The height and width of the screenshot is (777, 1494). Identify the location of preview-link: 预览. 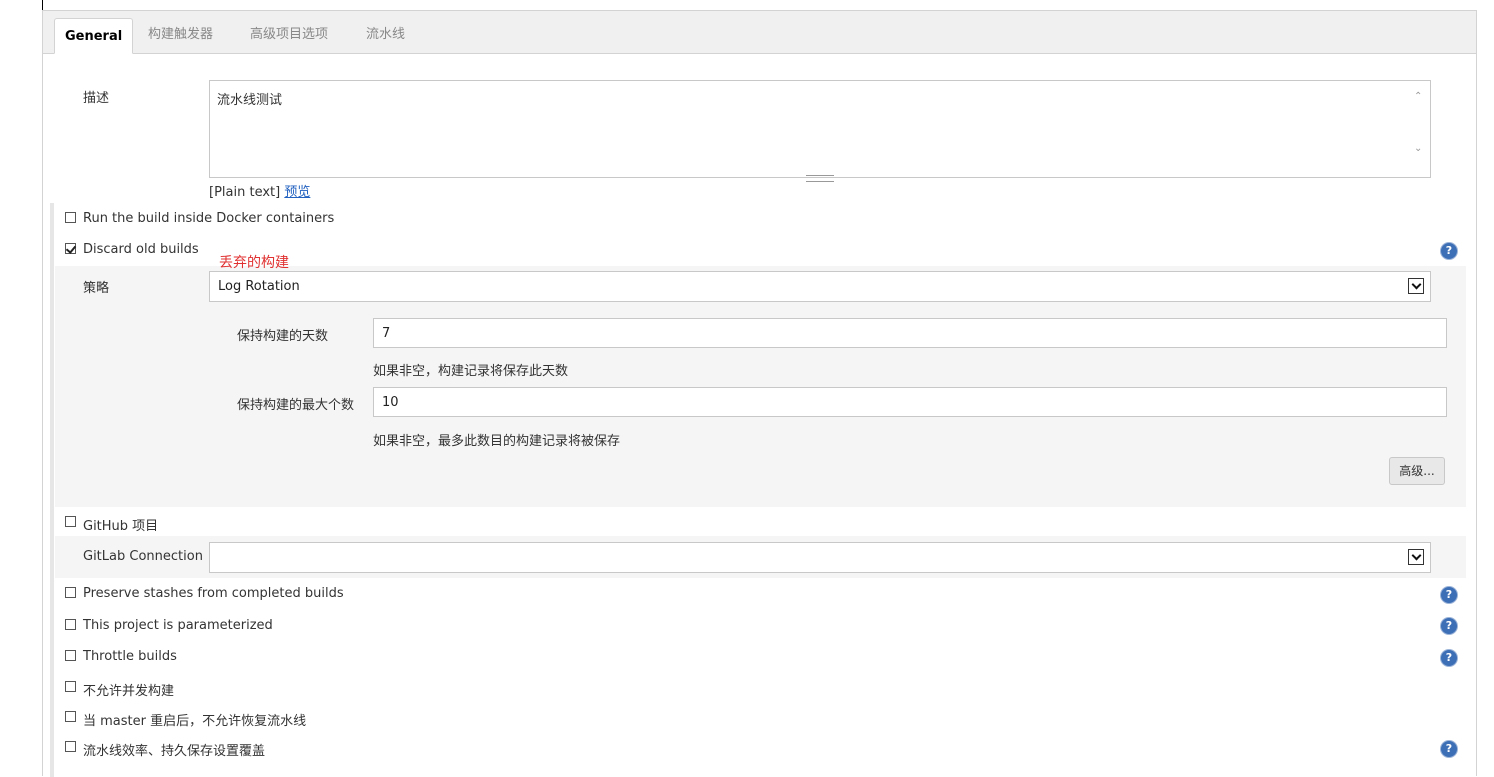
(297, 192).